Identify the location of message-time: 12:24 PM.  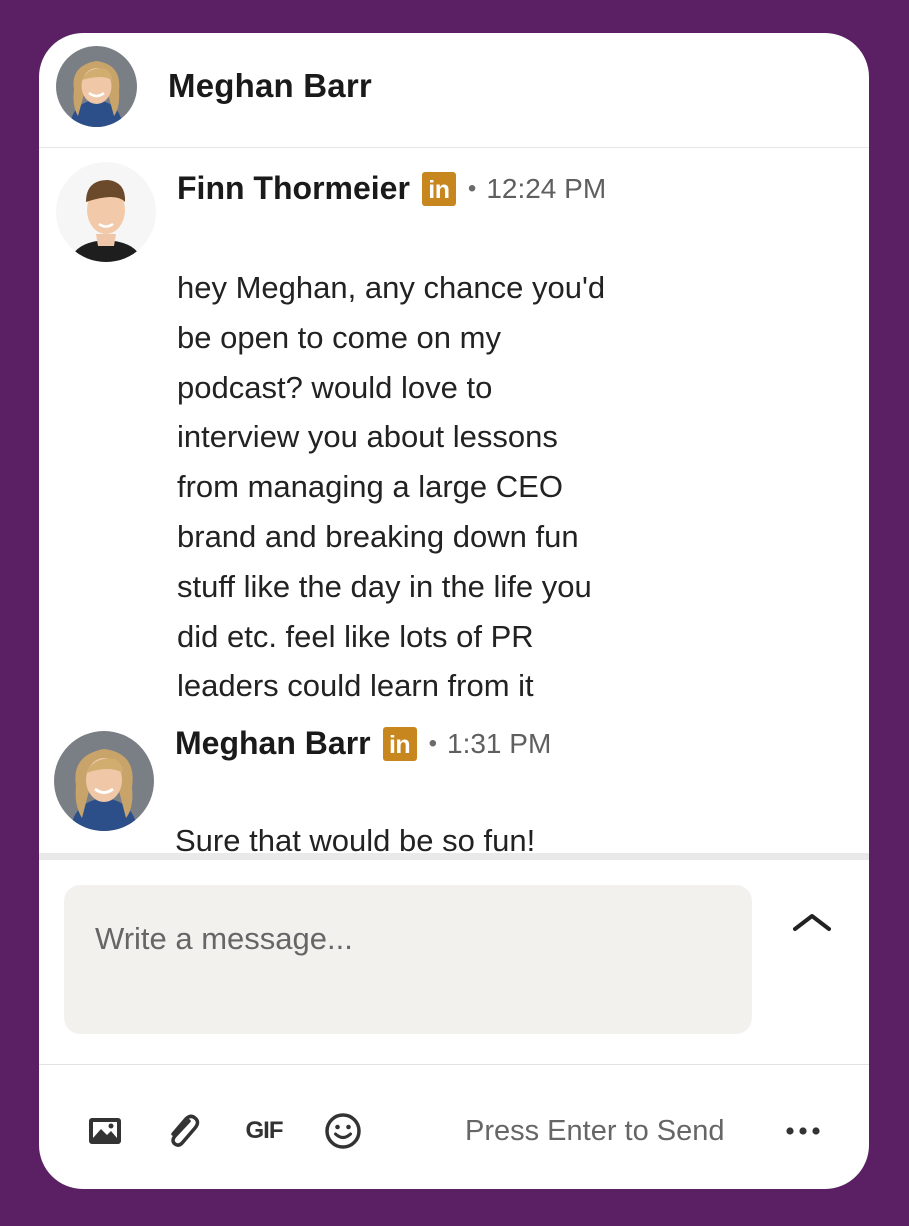
(546, 188).